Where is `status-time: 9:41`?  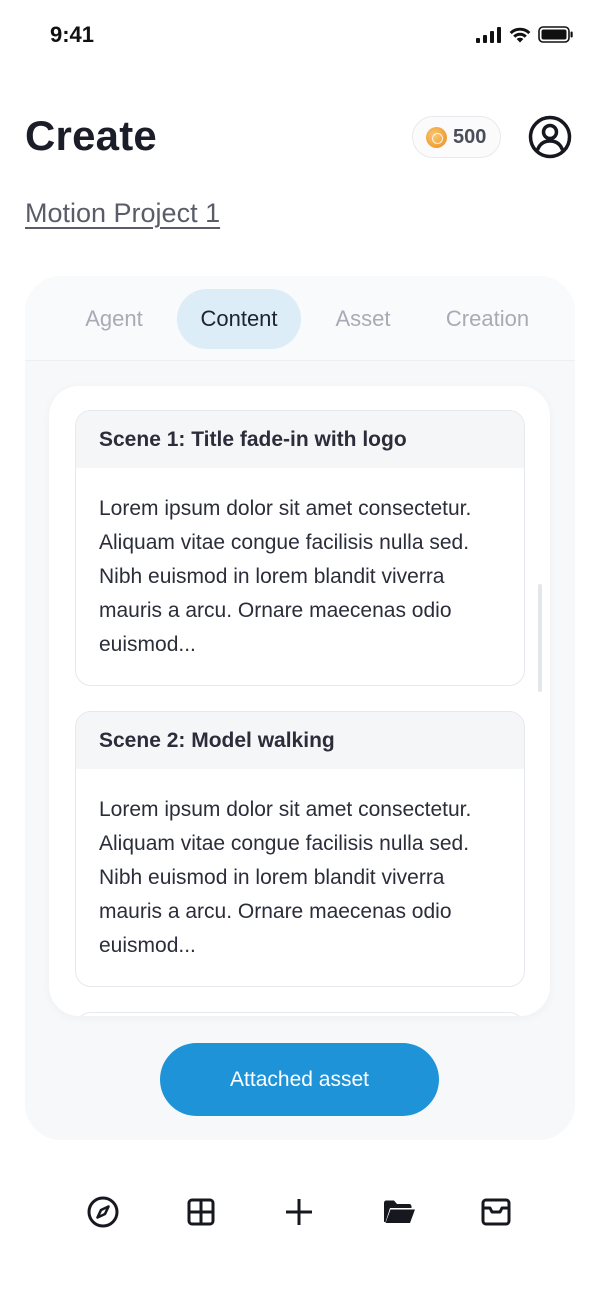 status-time: 9:41 is located at coordinates (72, 34).